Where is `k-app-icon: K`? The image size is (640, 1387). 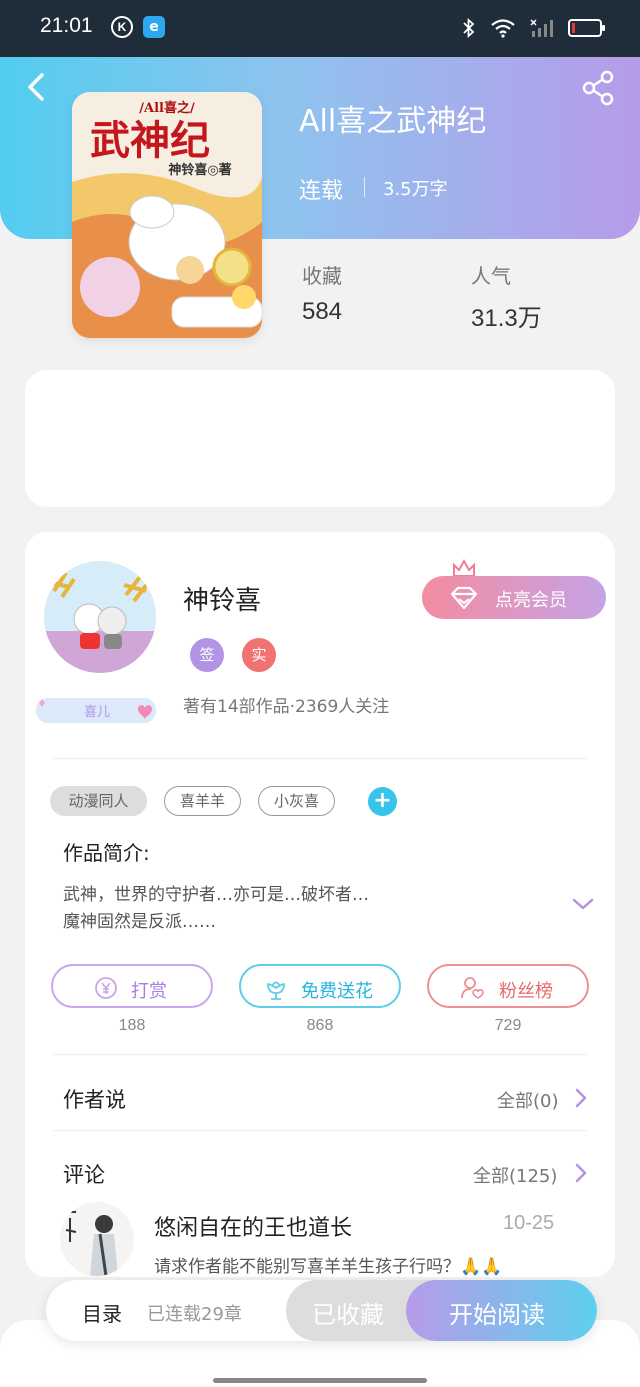
k-app-icon: K is located at coordinates (122, 27).